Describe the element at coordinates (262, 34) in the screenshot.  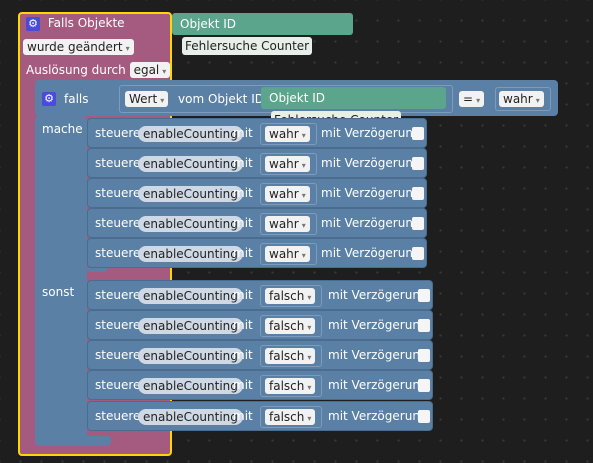
I see `event-object-id-block: Objekt ID Fehlersuche Counter` at that location.